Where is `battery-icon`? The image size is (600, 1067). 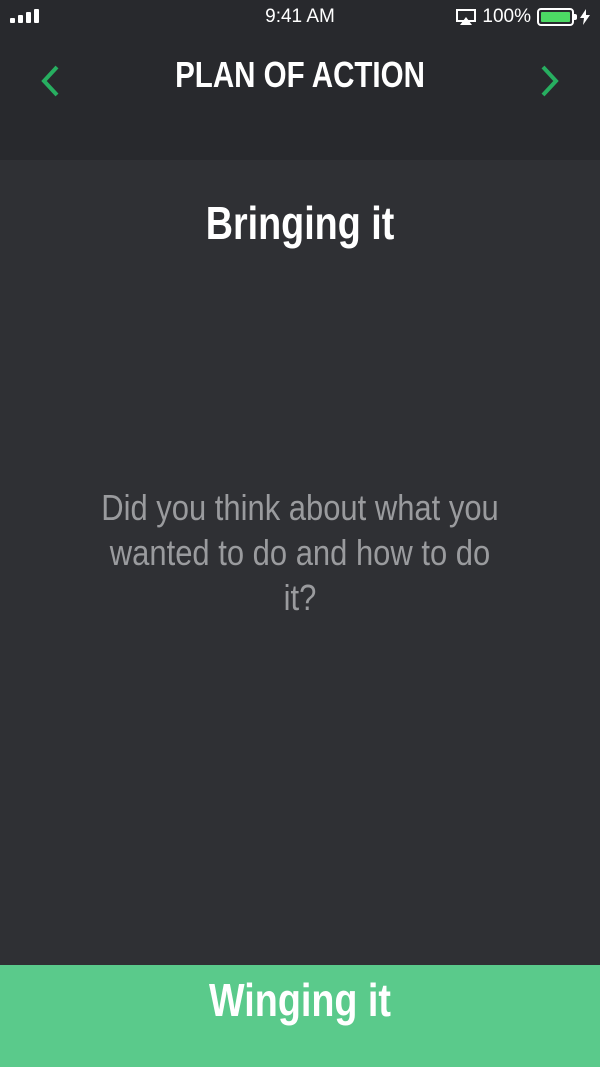 battery-icon is located at coordinates (557, 17).